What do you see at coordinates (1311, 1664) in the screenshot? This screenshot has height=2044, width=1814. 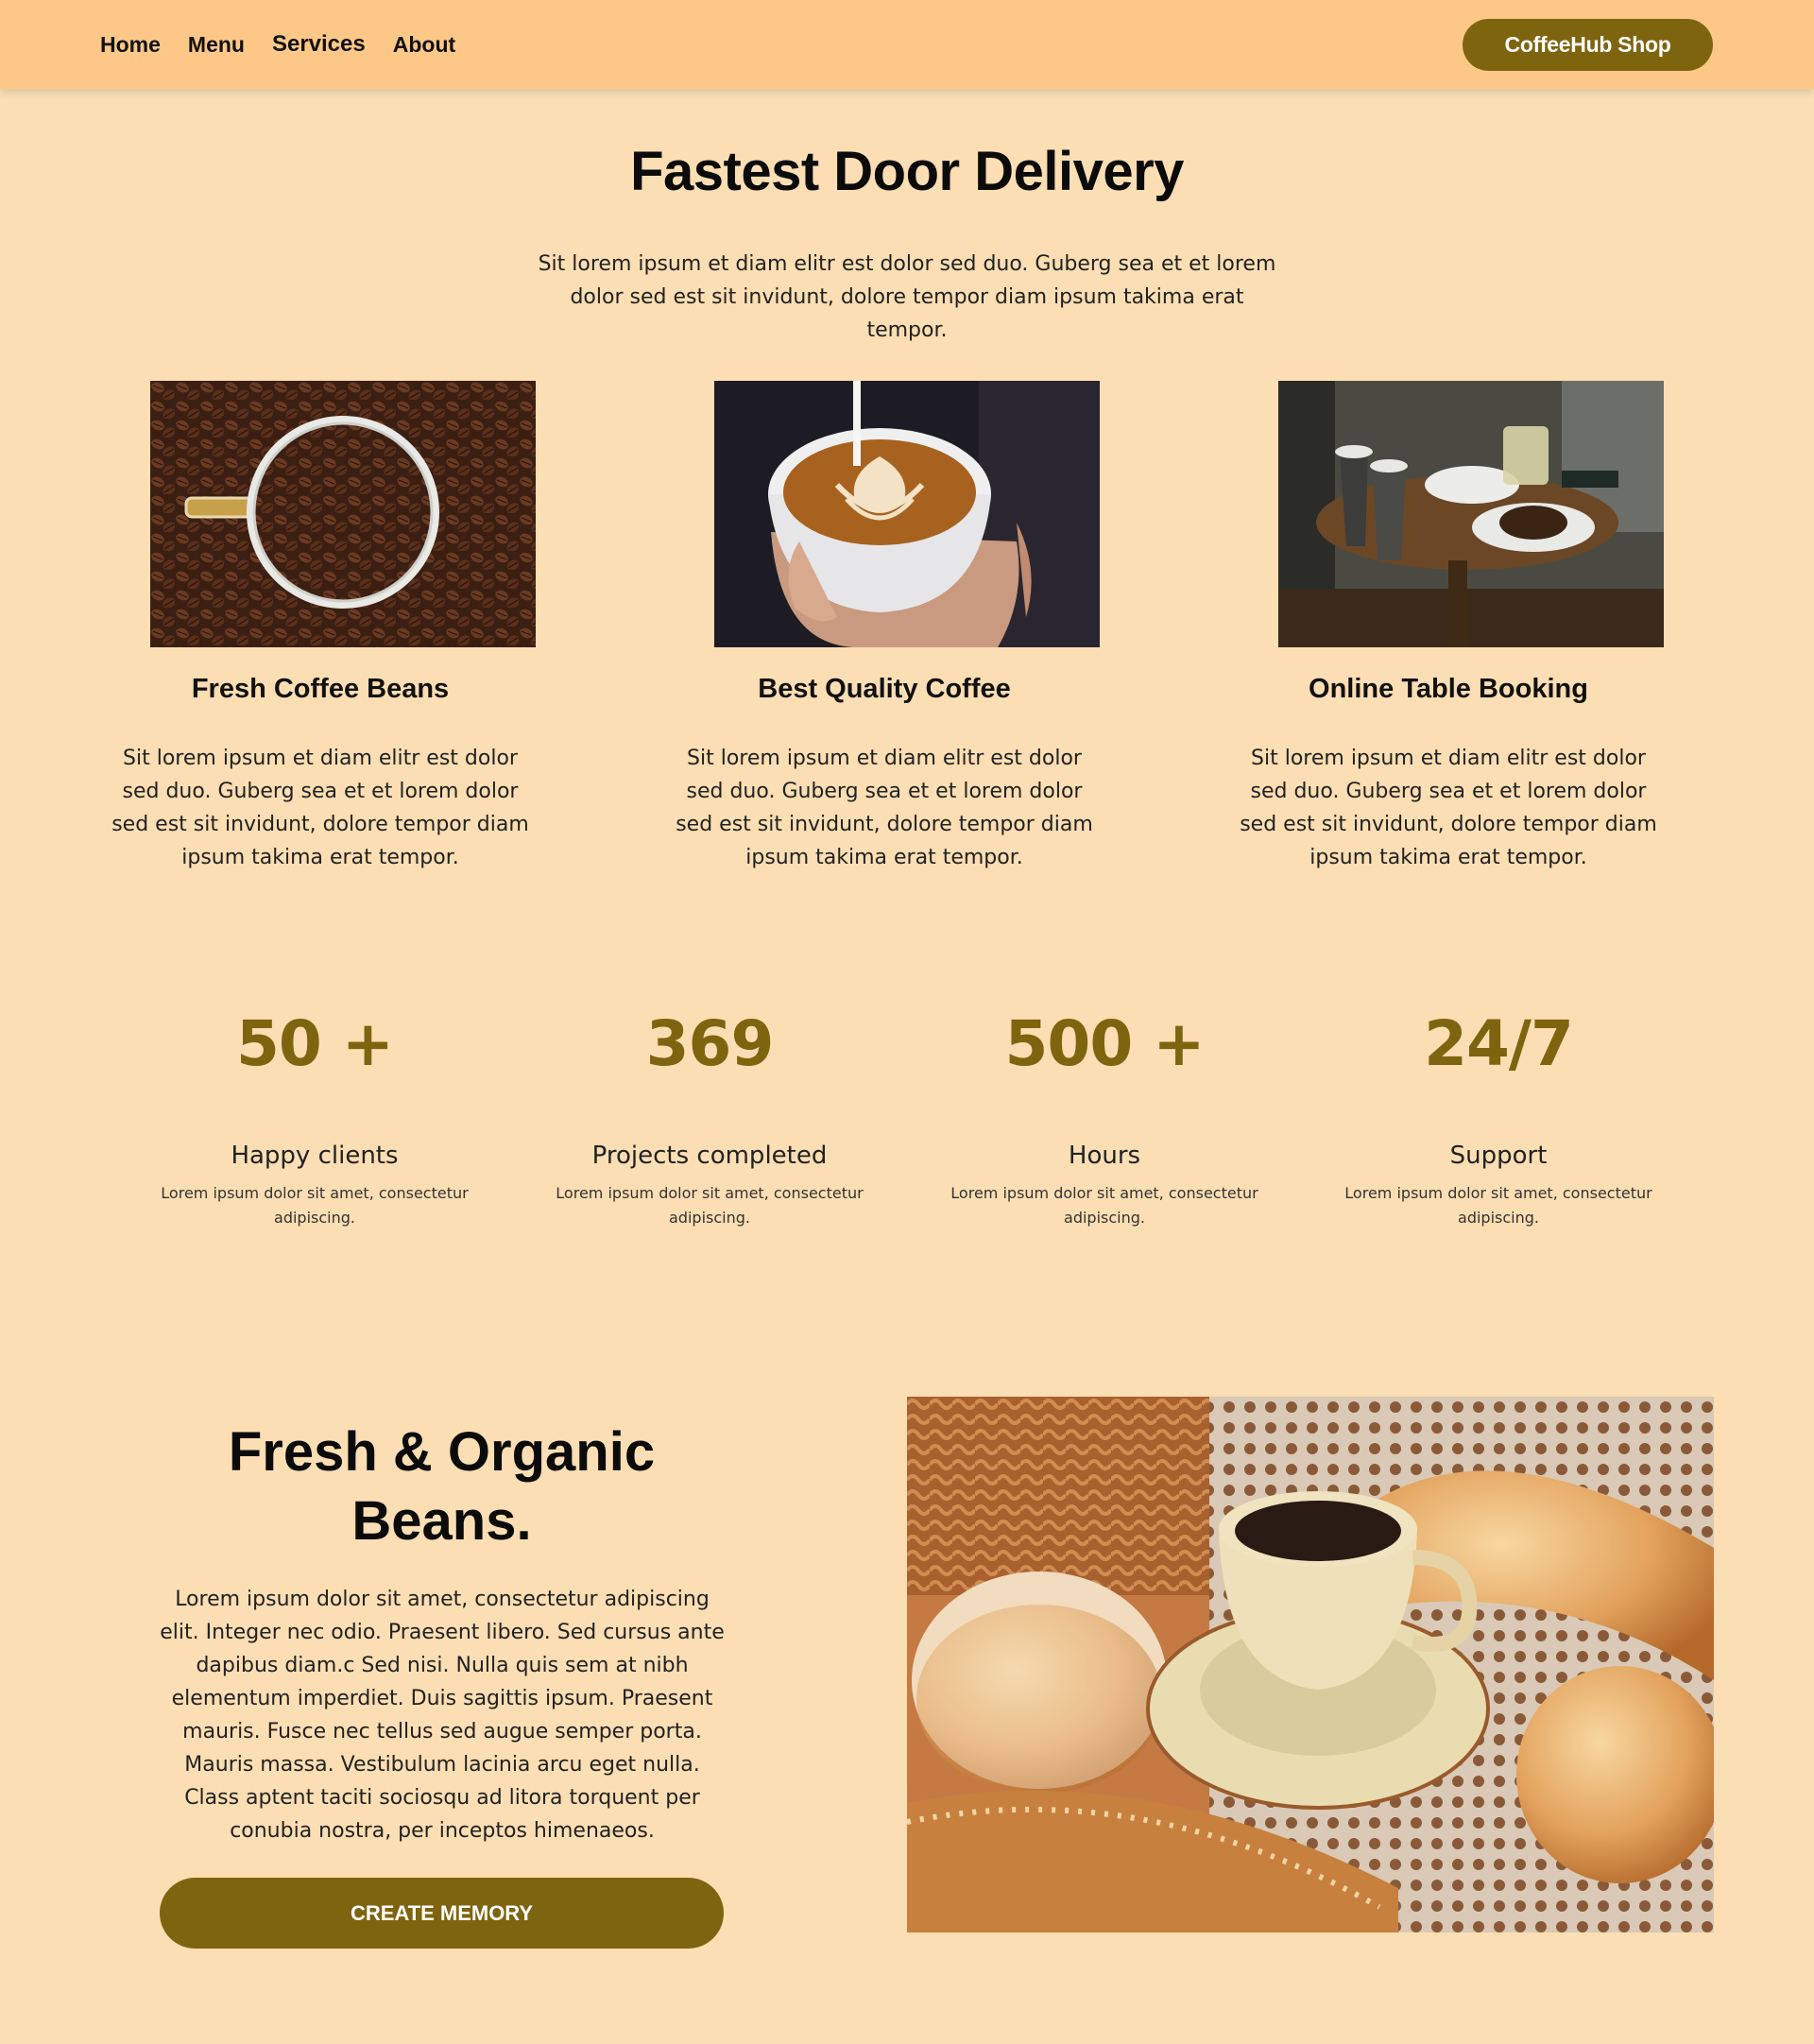 I see `coffee-and-bread-photo` at bounding box center [1311, 1664].